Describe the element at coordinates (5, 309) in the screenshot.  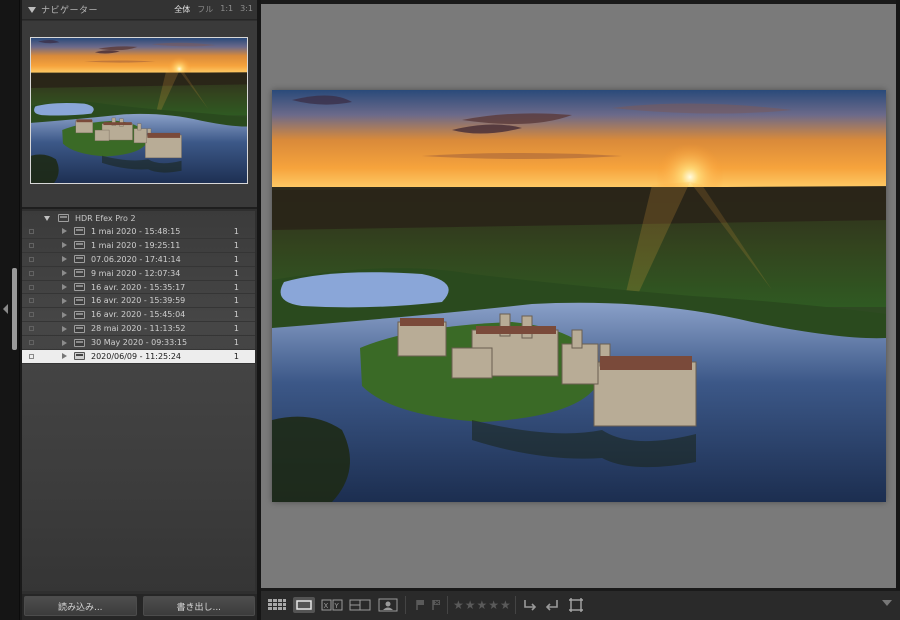
I see `collapse-left-panel-icon` at that location.